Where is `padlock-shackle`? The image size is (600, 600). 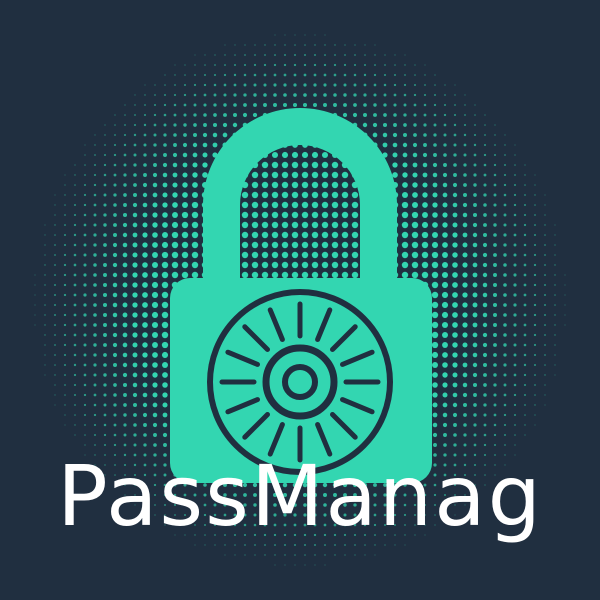 padlock-shackle is located at coordinates (300, 204).